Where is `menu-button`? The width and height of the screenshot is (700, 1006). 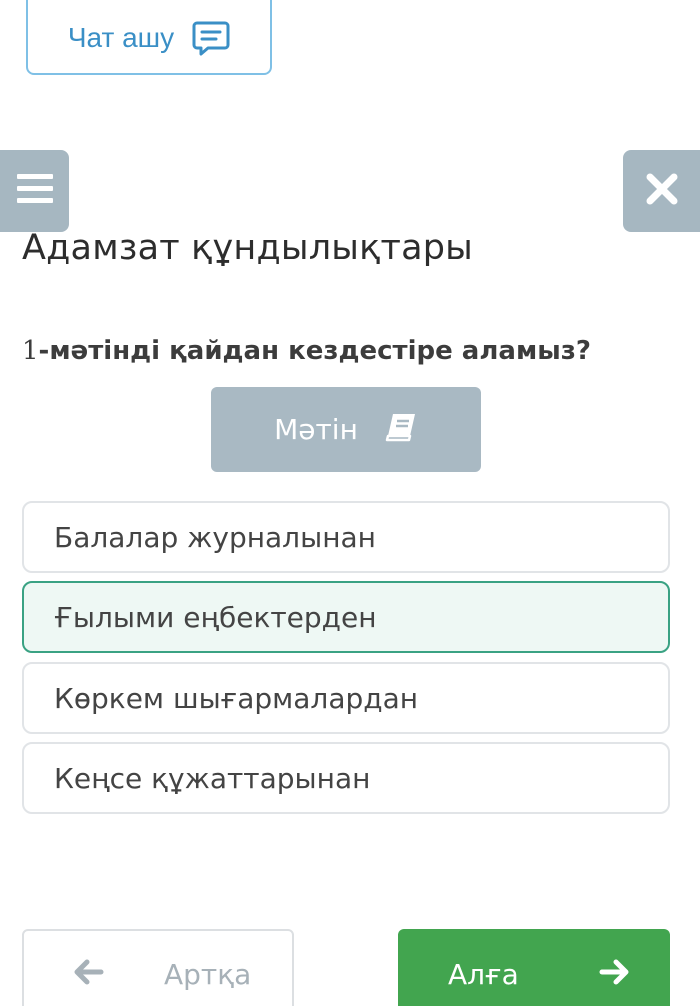
menu-button is located at coordinates (34, 191).